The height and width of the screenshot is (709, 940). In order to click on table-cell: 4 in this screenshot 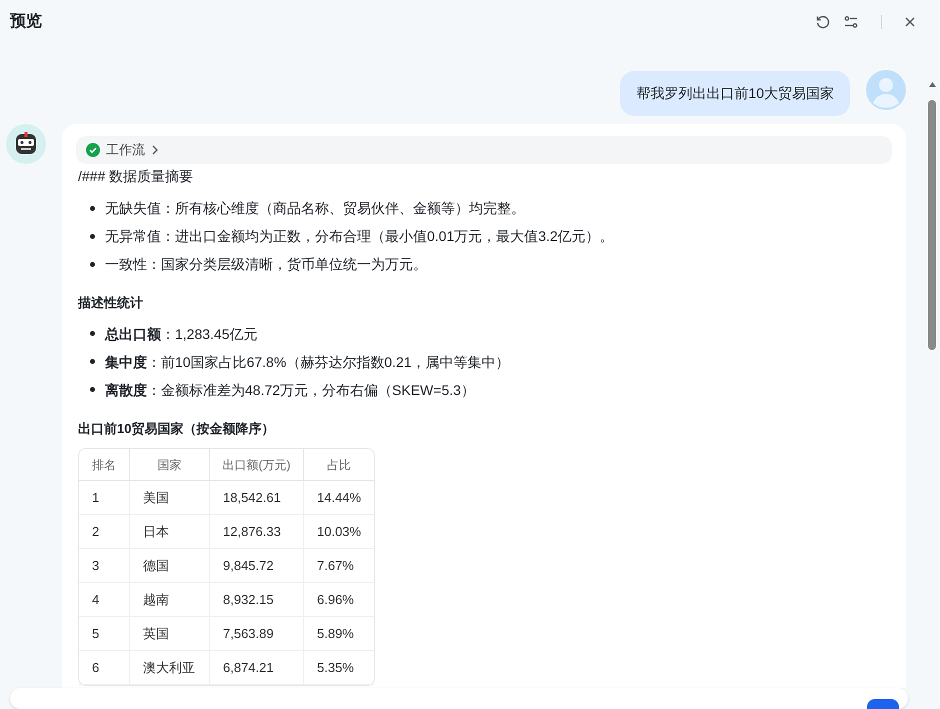, I will do `click(104, 600)`.